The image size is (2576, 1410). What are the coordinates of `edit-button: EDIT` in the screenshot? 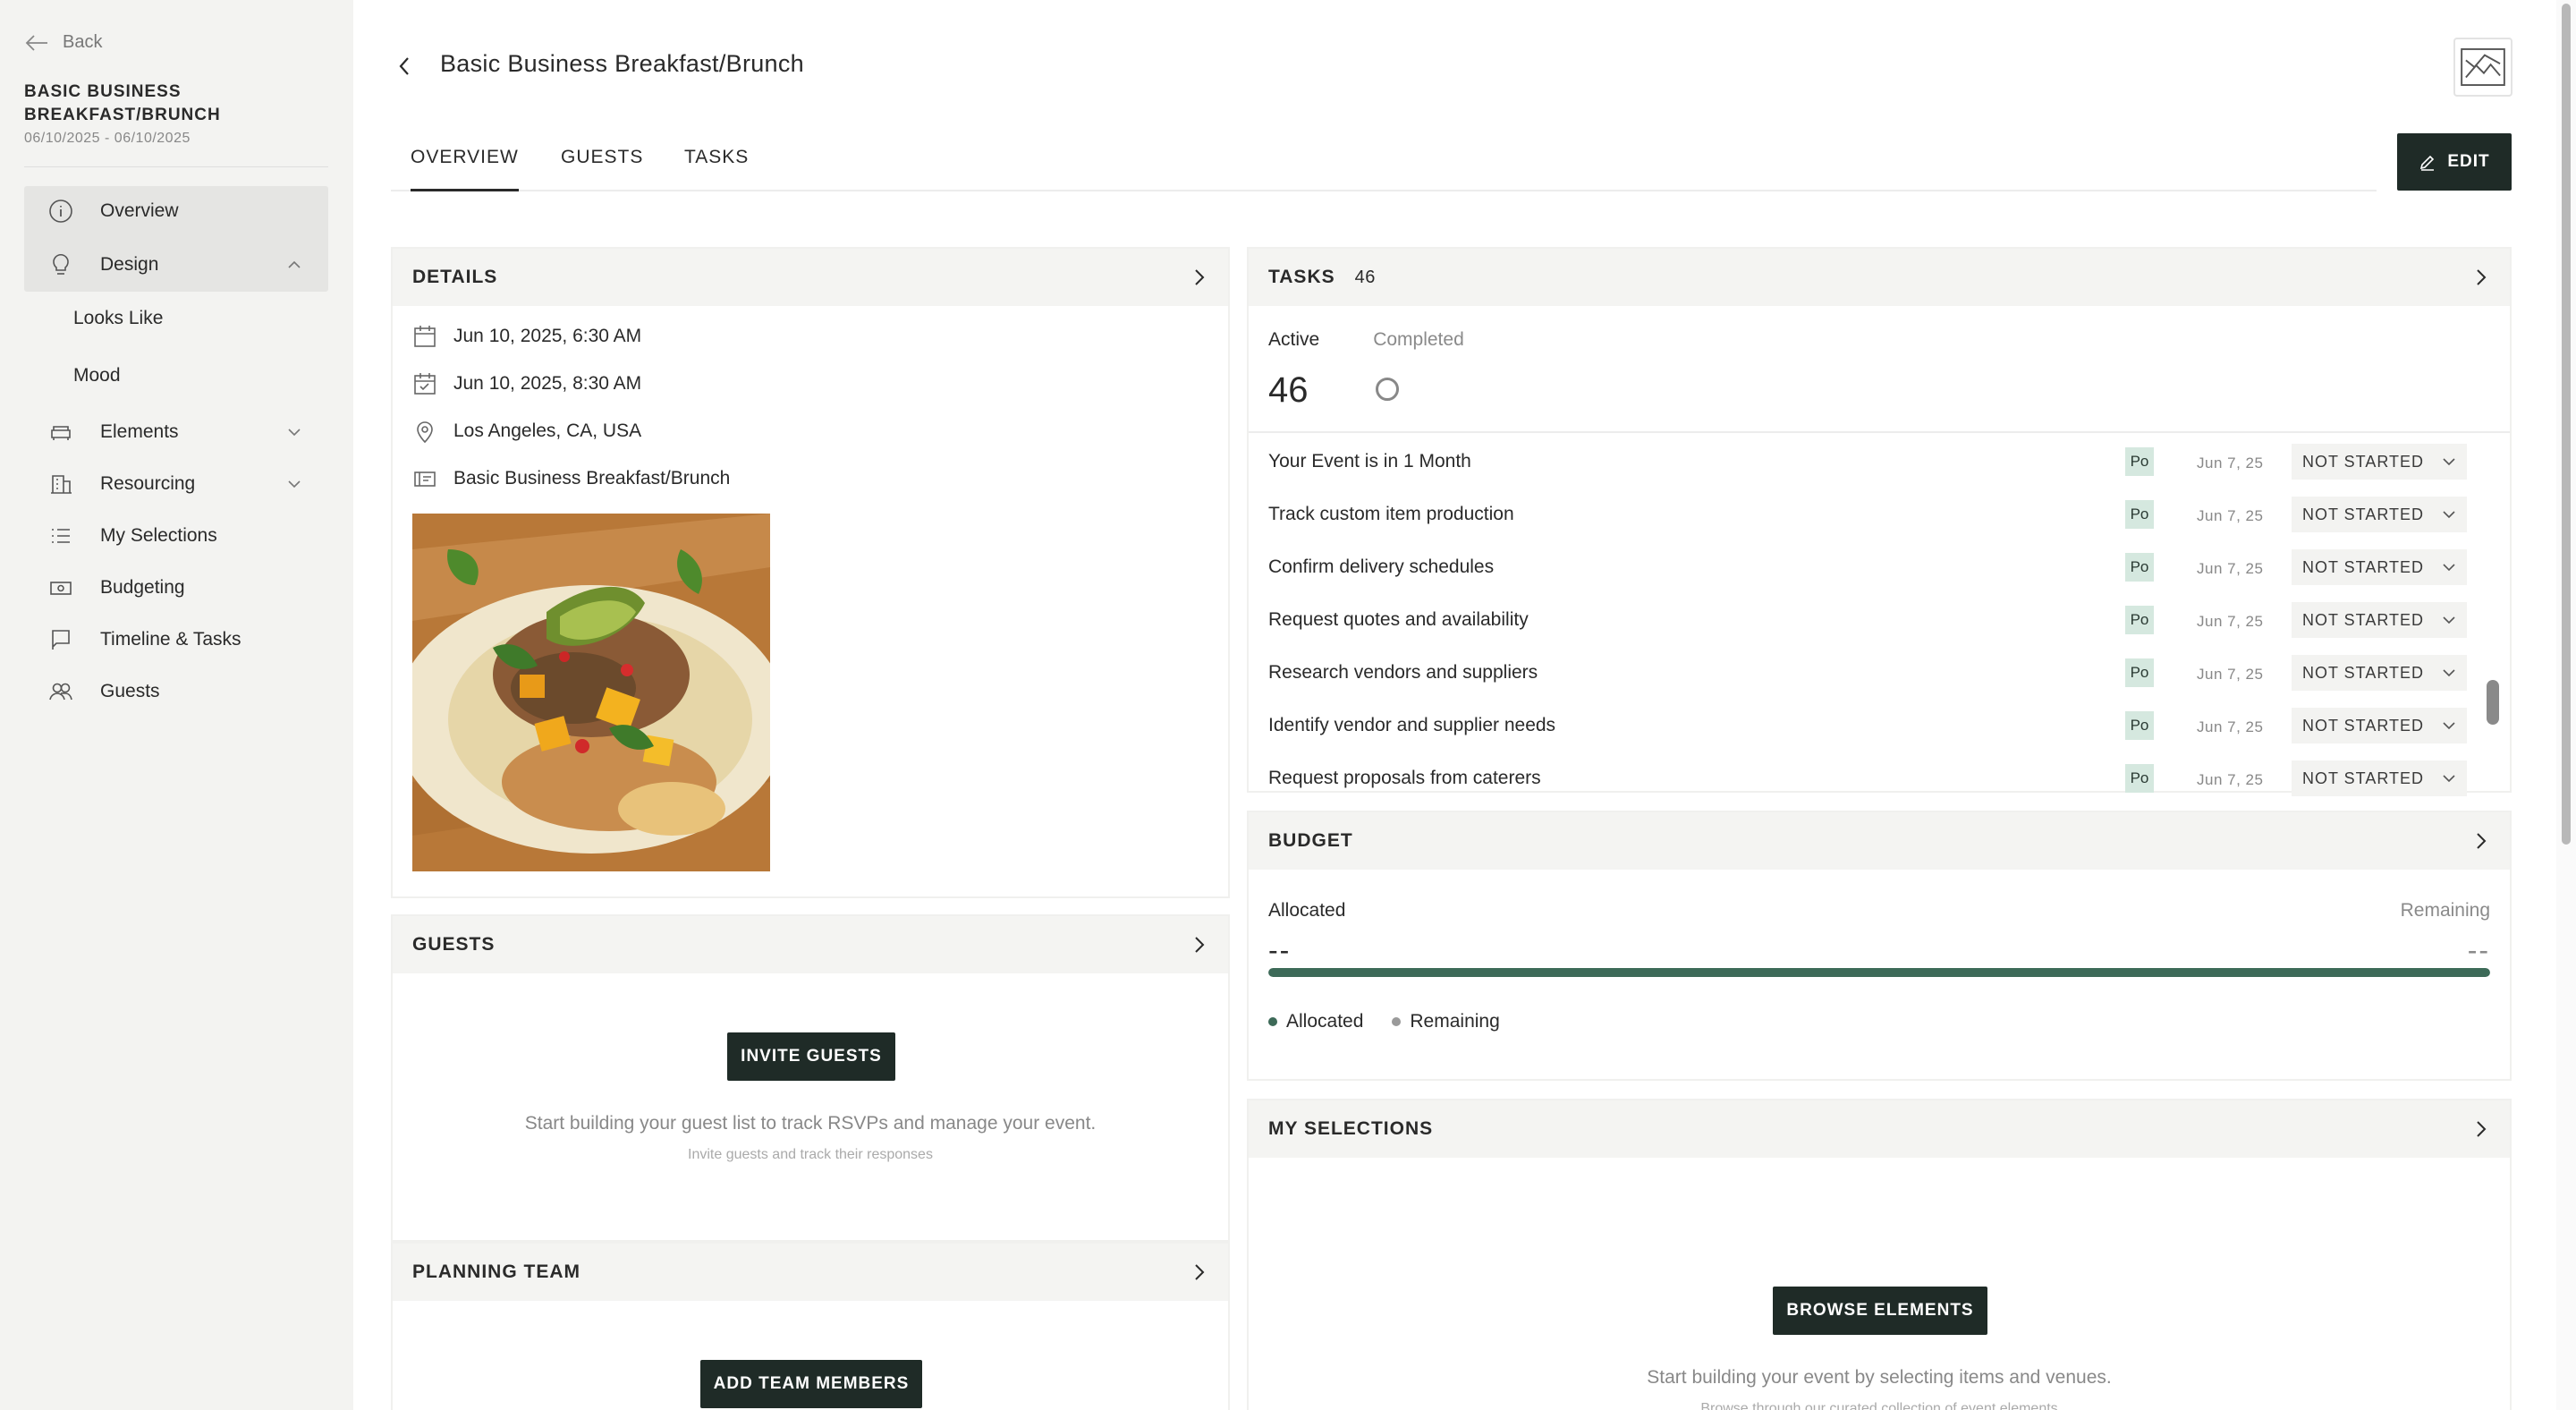 It's located at (2454, 162).